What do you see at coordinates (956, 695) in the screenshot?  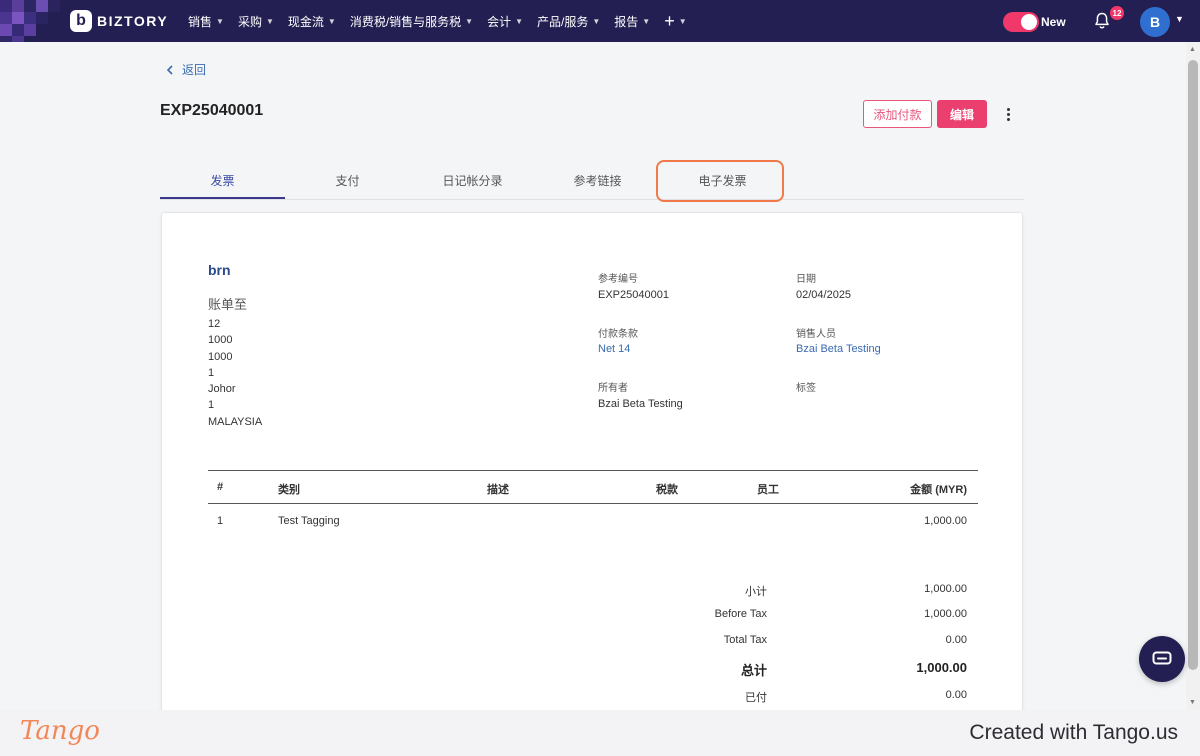 I see `paid-value: 0.00` at bounding box center [956, 695].